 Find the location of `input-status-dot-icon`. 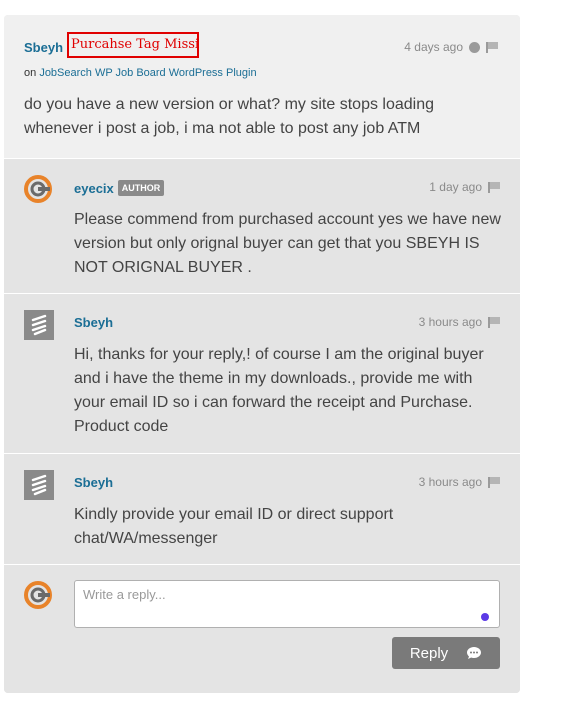

input-status-dot-icon is located at coordinates (485, 617).